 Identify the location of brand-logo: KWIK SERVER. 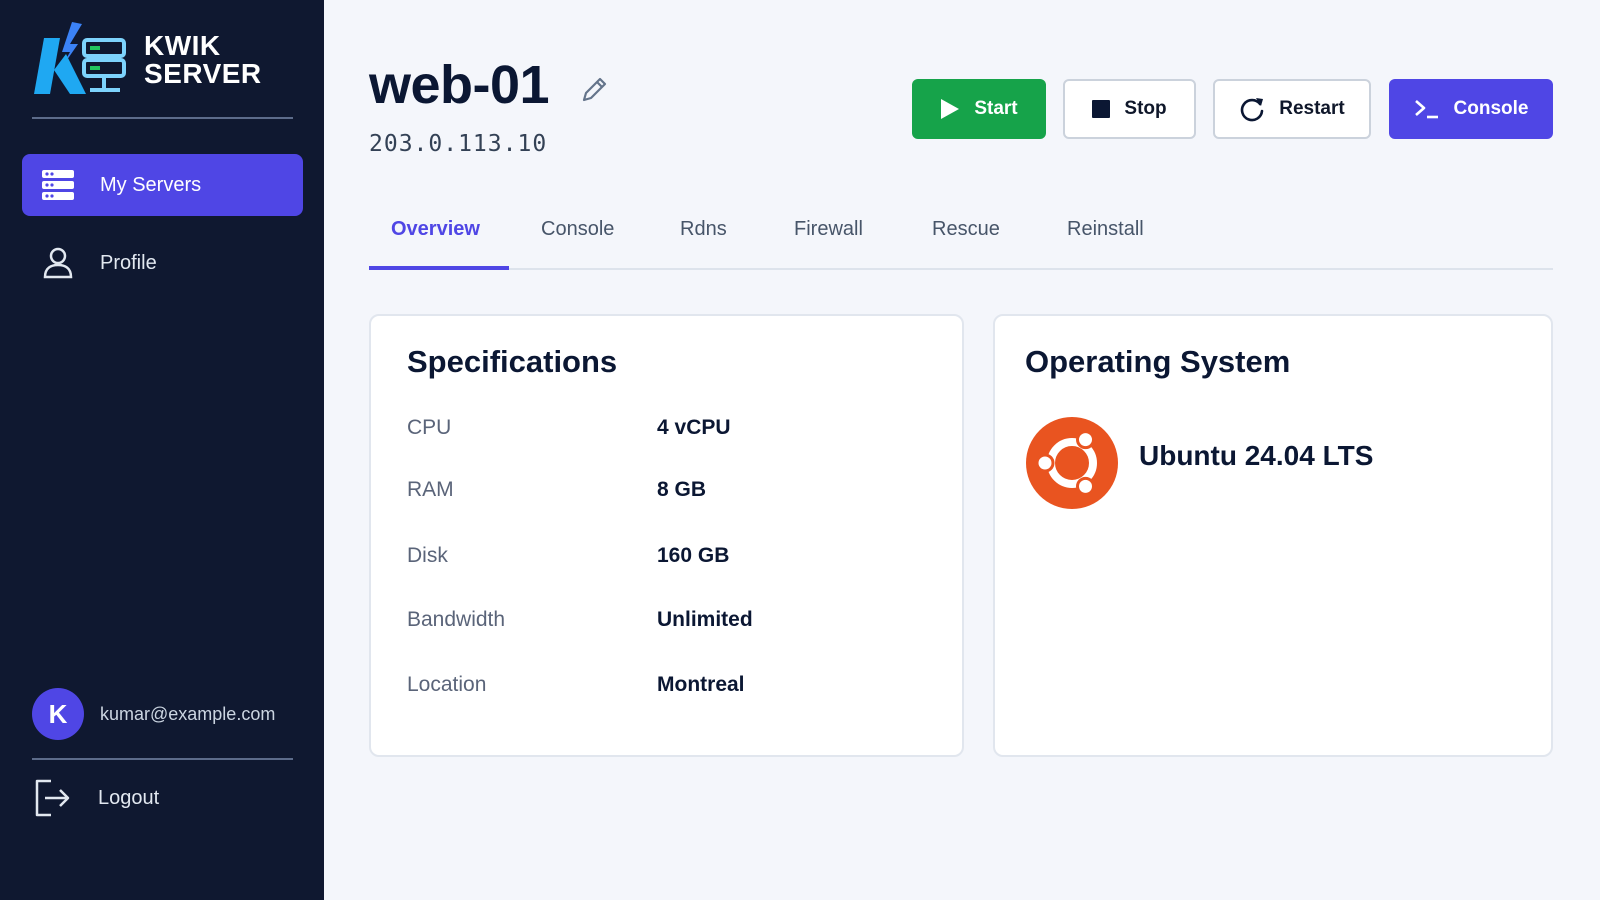
(165, 60).